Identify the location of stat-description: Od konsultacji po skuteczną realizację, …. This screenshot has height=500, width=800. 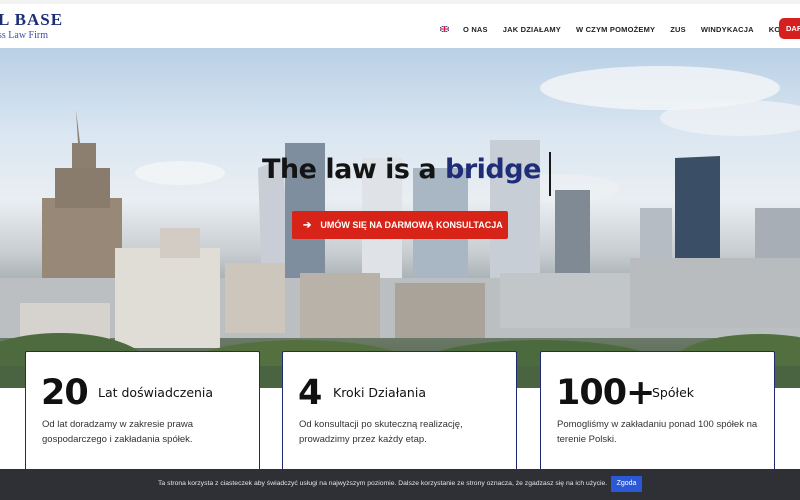
(381, 432).